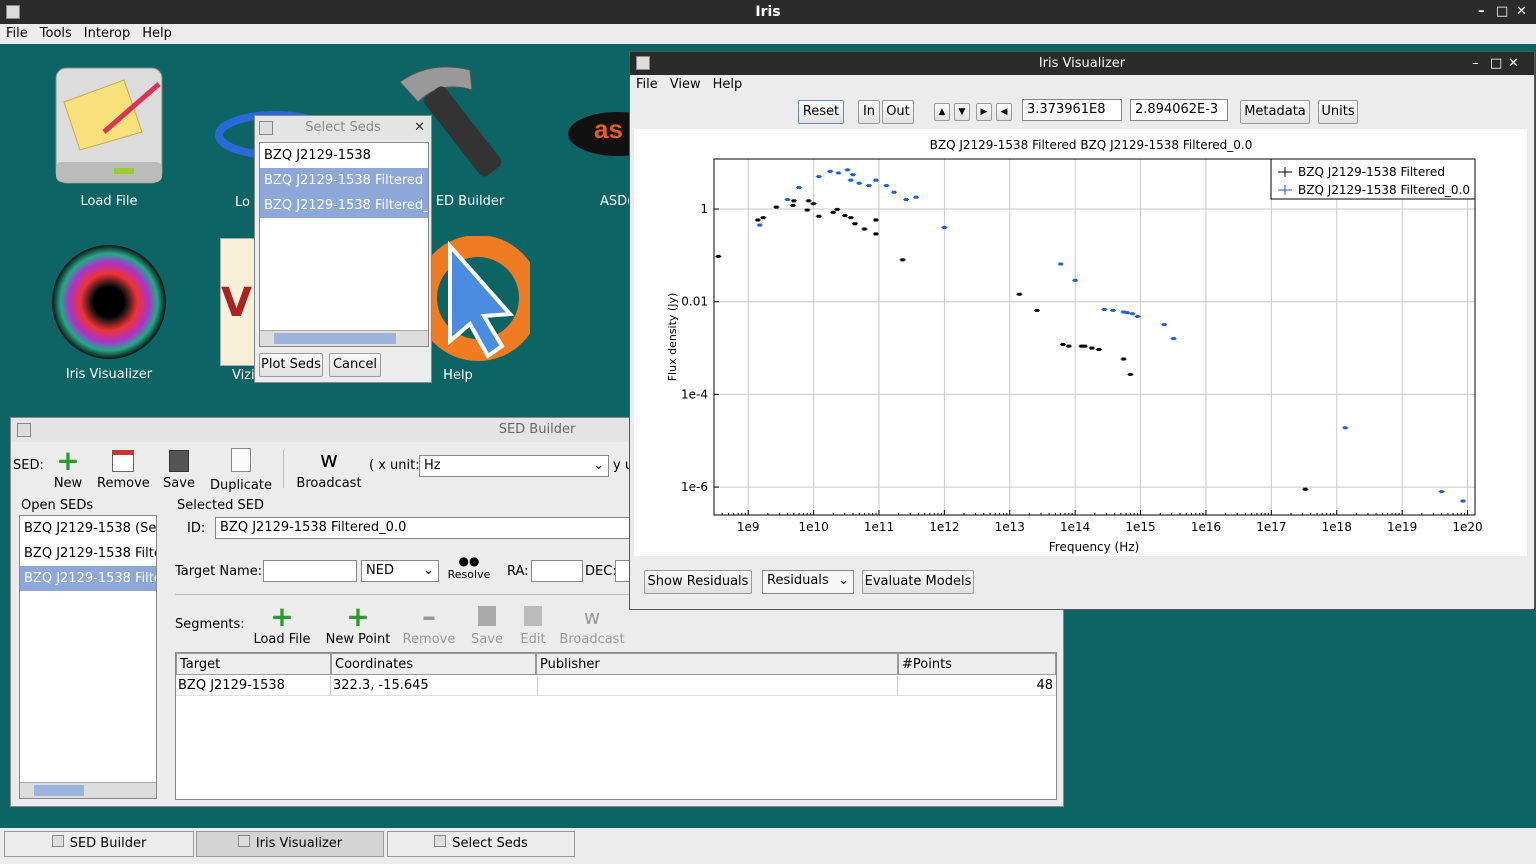 The image size is (1536, 864). I want to click on arrow-right-icon: ▶, so click(984, 112).